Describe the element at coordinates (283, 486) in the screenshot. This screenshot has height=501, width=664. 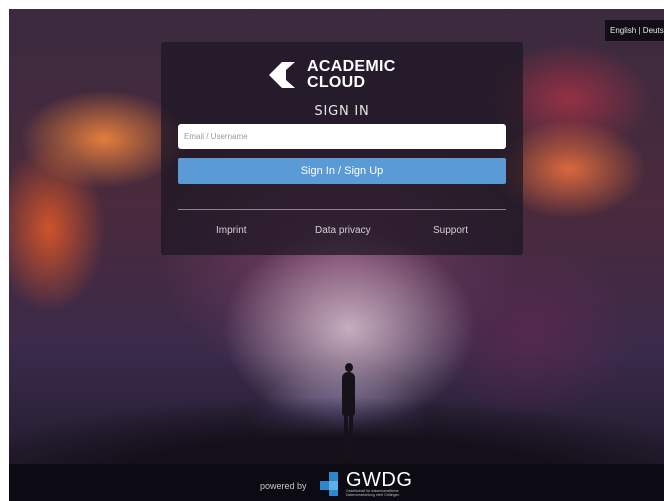
I see `powered-by-label: powered by` at that location.